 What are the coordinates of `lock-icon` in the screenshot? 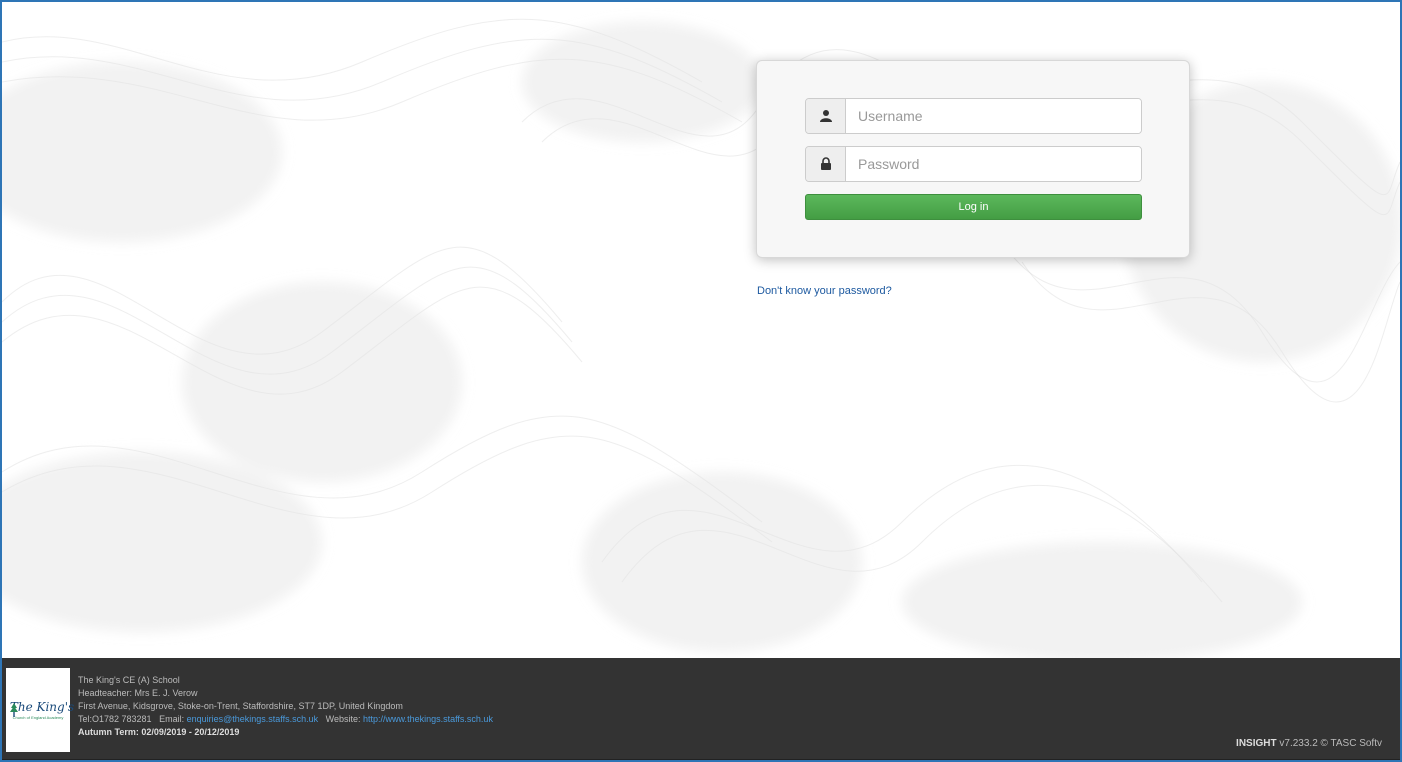 It's located at (826, 164).